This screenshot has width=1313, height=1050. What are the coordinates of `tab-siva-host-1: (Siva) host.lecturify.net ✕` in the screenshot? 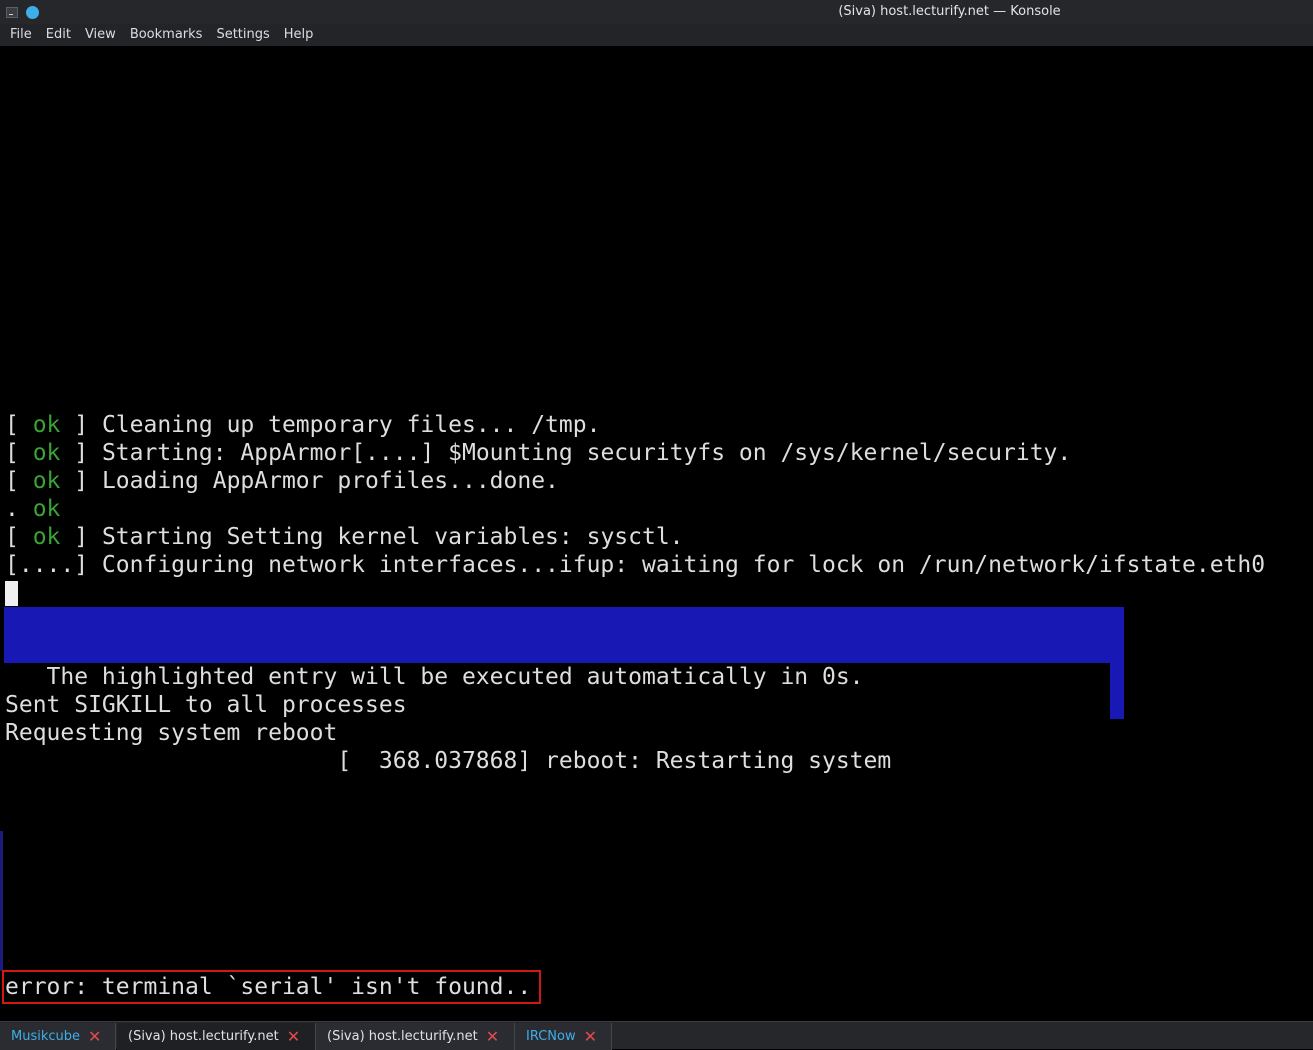 It's located at (216, 1036).